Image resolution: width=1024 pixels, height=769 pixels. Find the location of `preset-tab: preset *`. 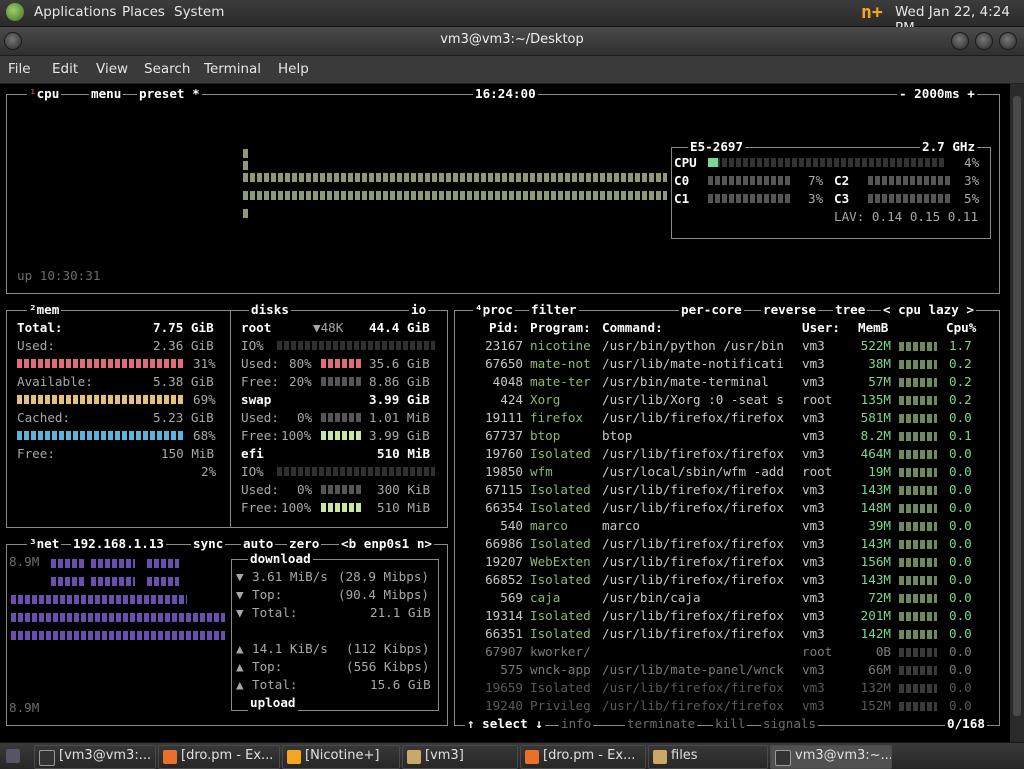

preset-tab: preset * is located at coordinates (169, 94).